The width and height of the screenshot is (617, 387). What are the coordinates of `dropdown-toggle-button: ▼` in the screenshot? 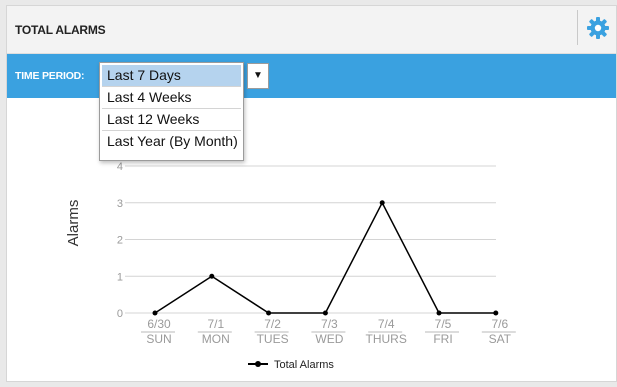 It's located at (258, 76).